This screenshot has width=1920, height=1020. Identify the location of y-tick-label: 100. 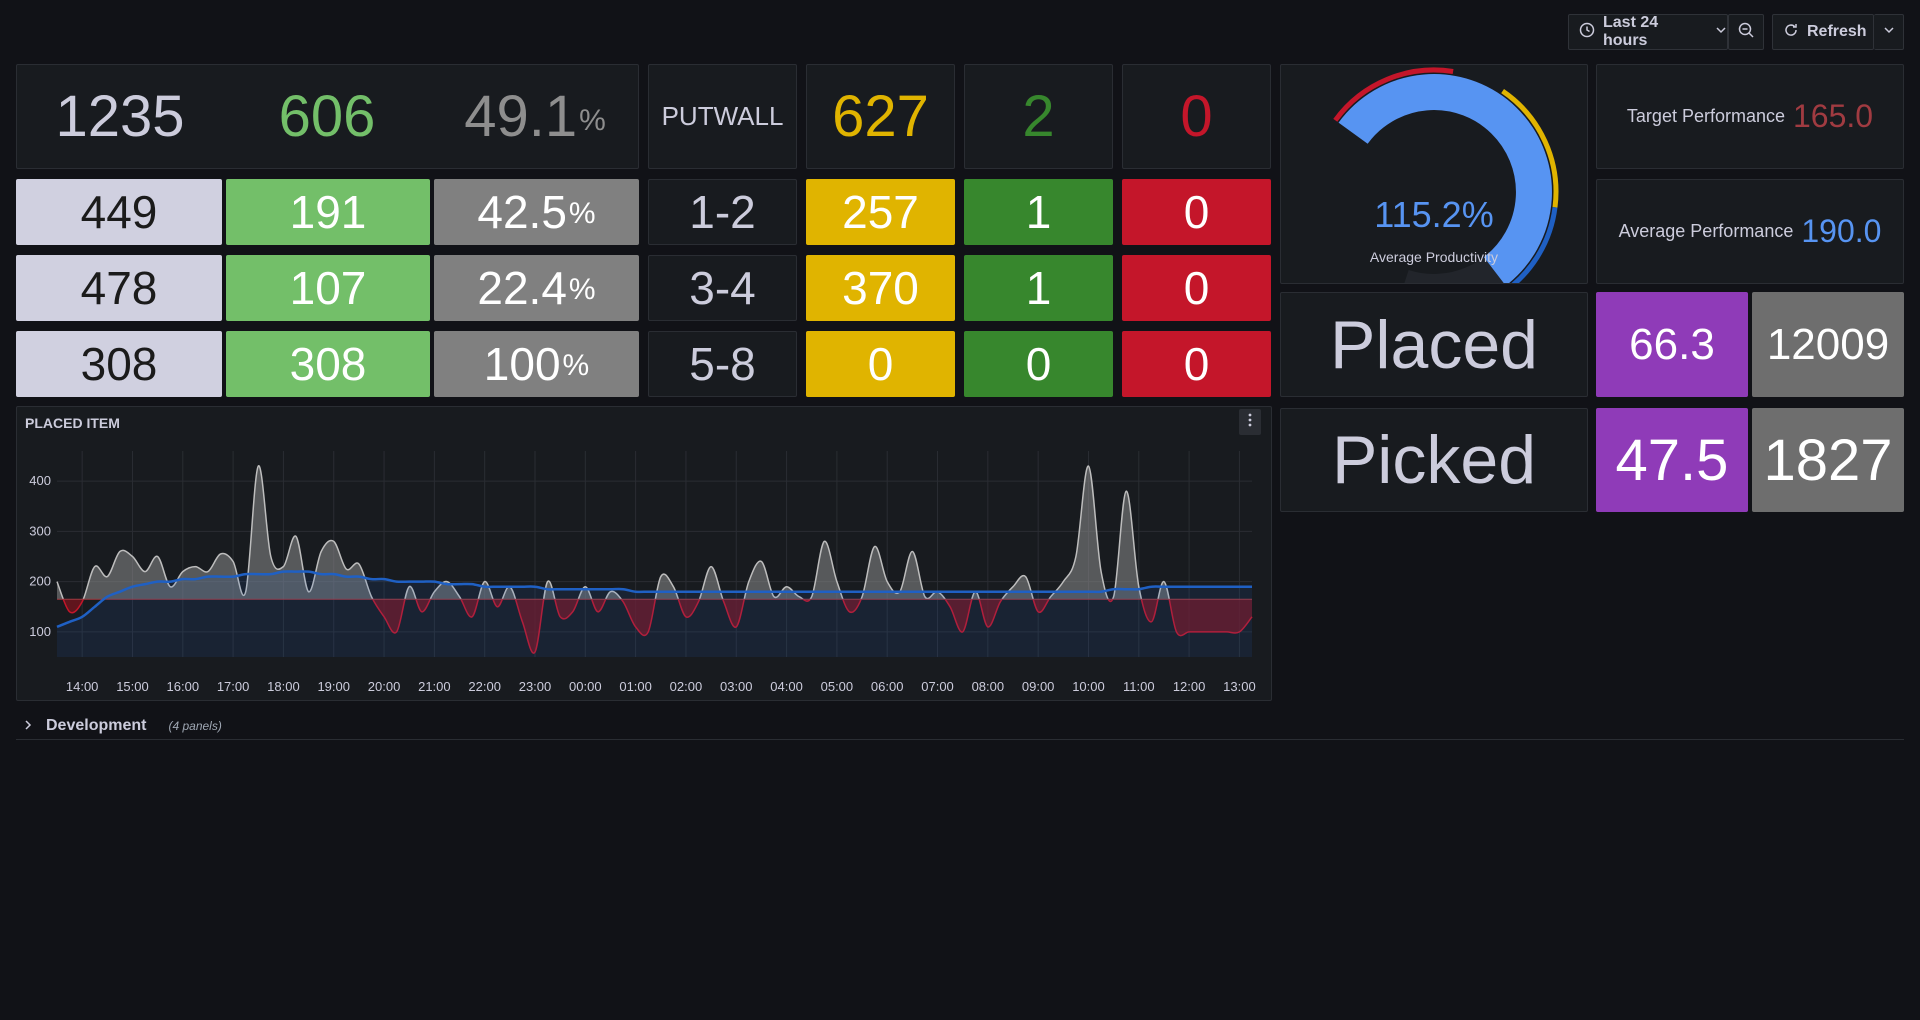
(40, 631).